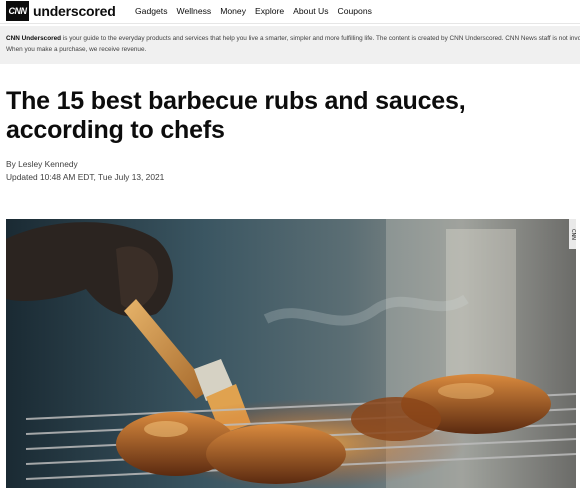 The height and width of the screenshot is (488, 580). What do you see at coordinates (355, 11) in the screenshot?
I see `nav-coupons: Coupons` at bounding box center [355, 11].